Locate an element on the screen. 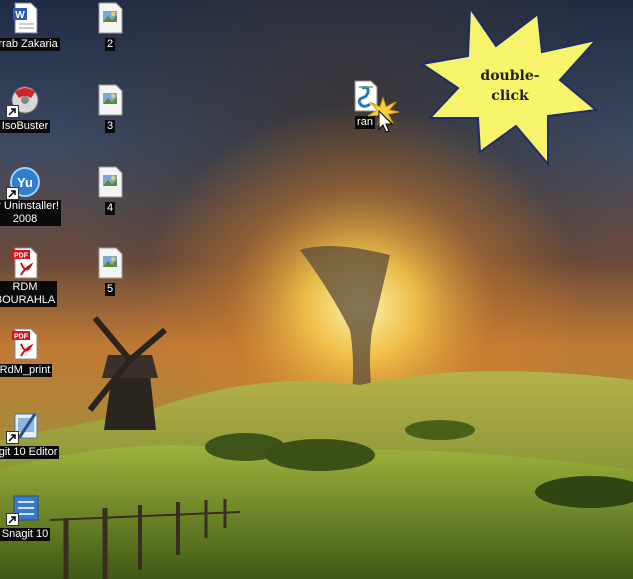 The image size is (633, 579). icon-label: IsoBuster is located at coordinates (25, 126).